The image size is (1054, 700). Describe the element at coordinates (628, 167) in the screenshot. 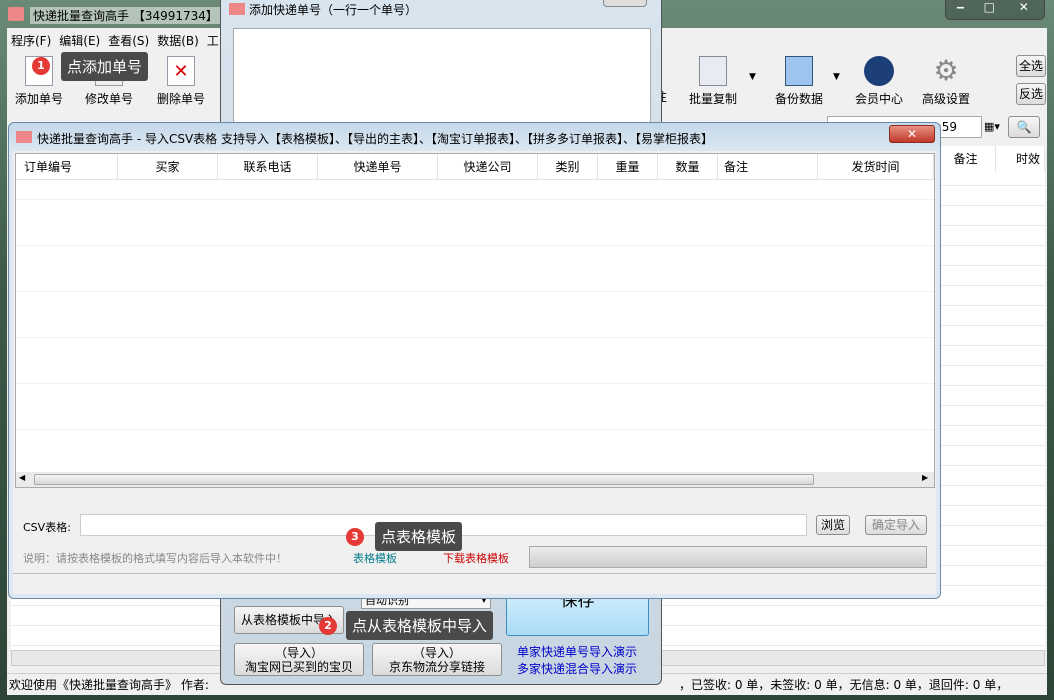

I see `column-header-weight: 重量` at that location.